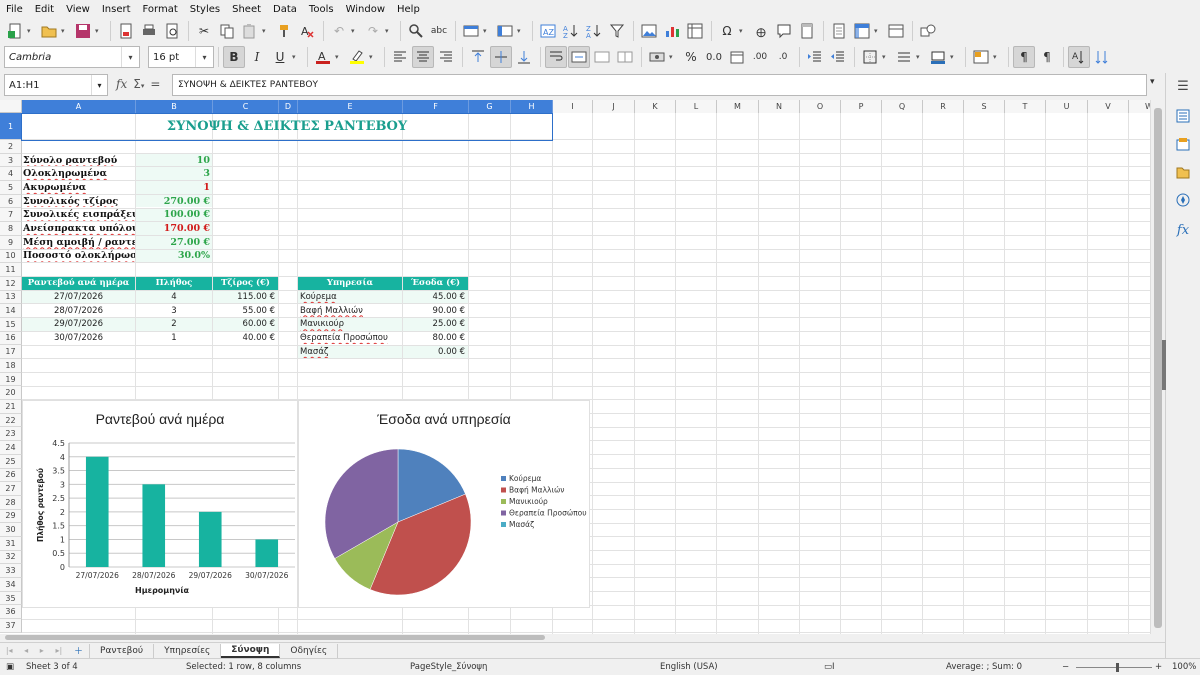  I want to click on column-header: N, so click(779, 106).